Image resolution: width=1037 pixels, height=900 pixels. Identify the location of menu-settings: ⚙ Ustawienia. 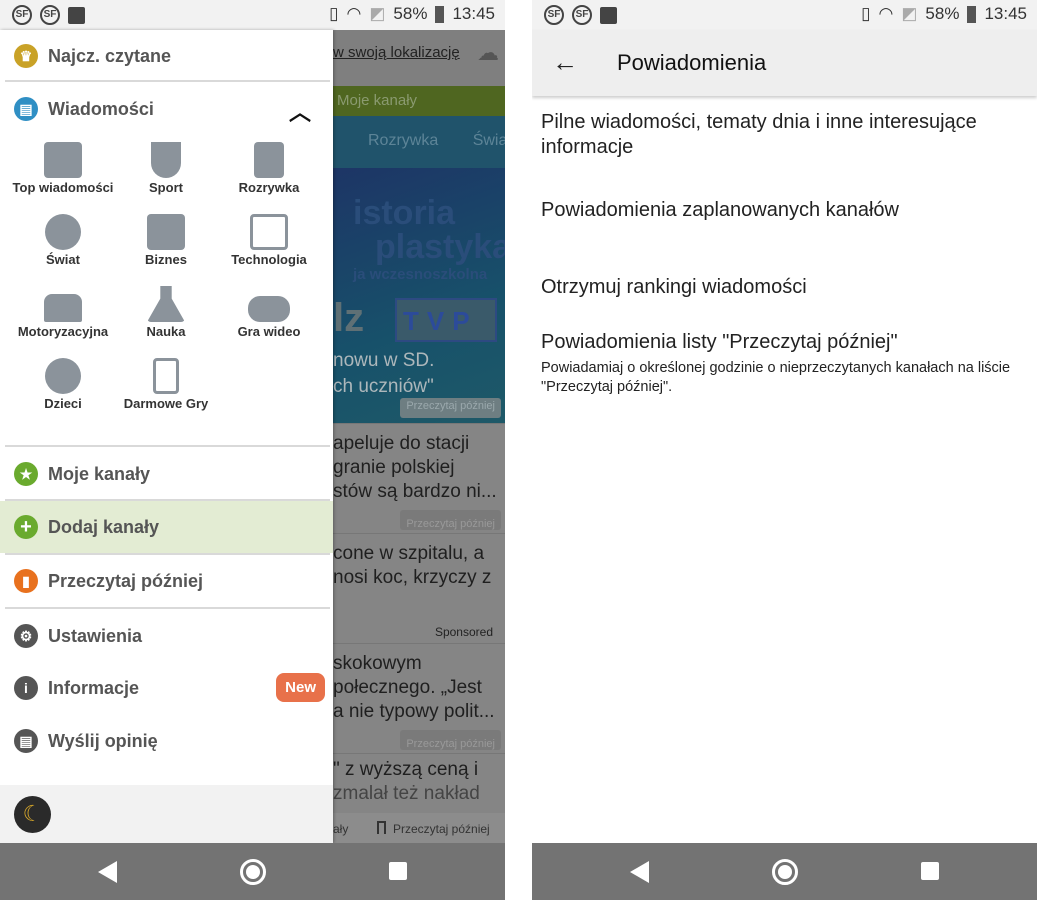
(166, 636).